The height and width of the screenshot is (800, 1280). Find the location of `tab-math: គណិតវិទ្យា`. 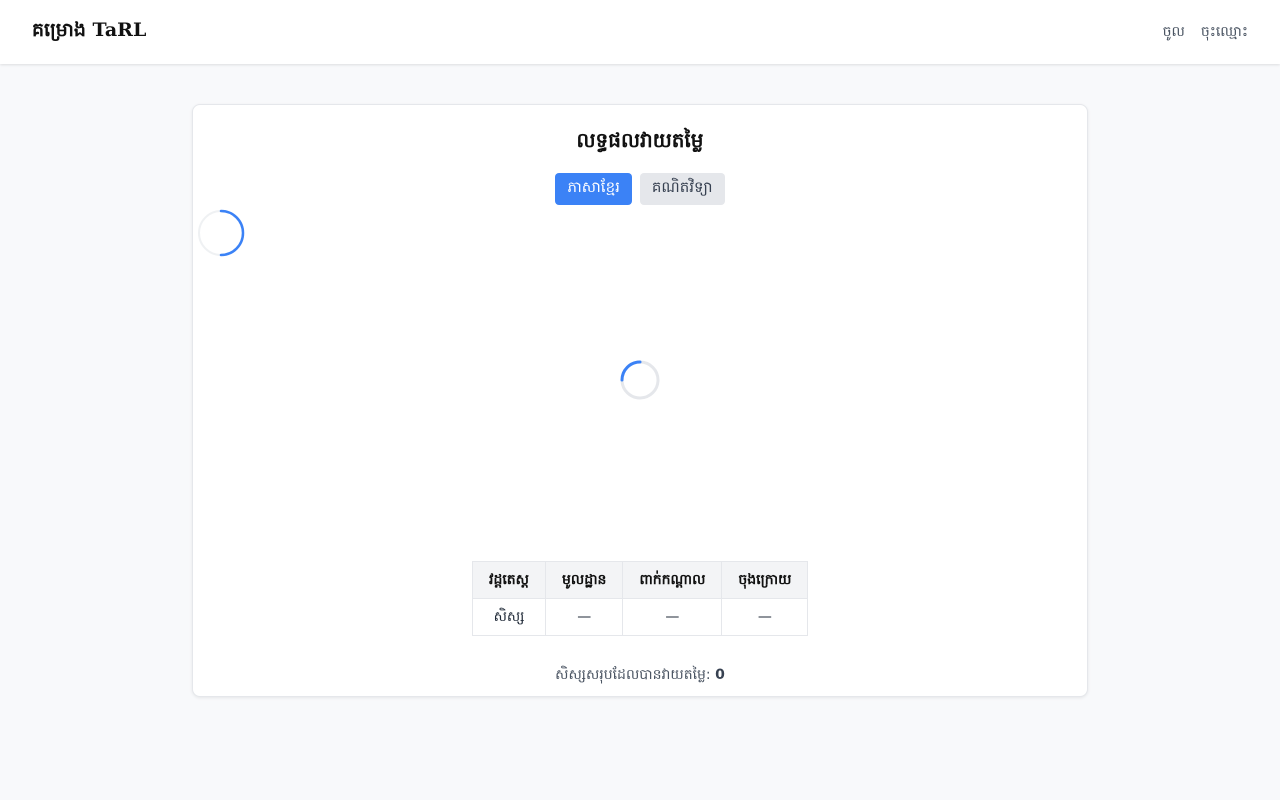

tab-math: គណិតវិទ្យា is located at coordinates (682, 189).